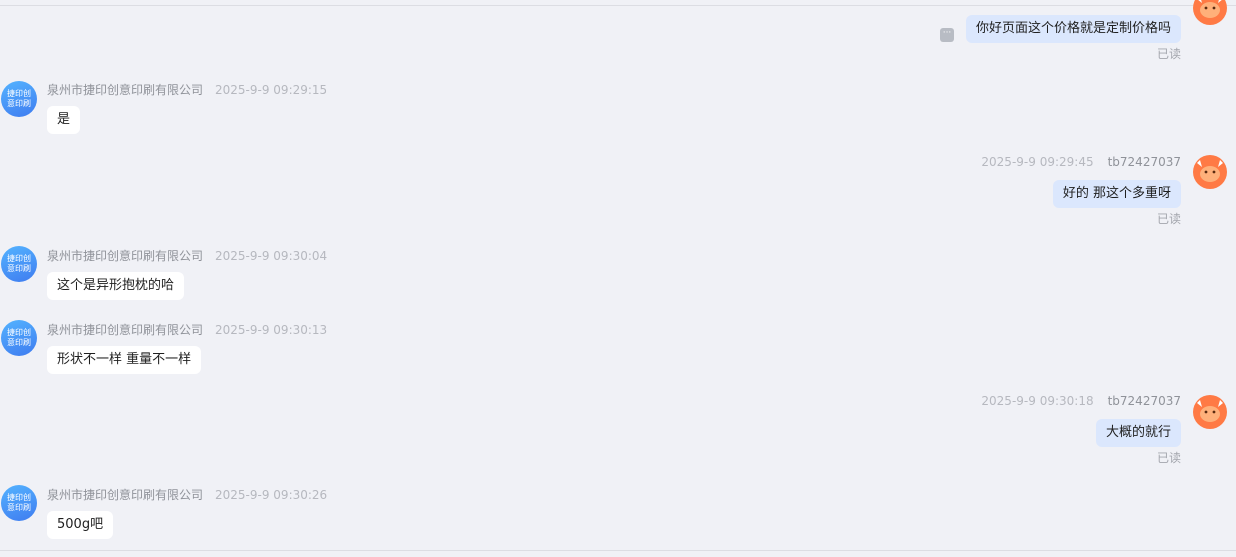  Describe the element at coordinates (271, 495) in the screenshot. I see `message-time: 2025-9-9 09:30:26` at that location.